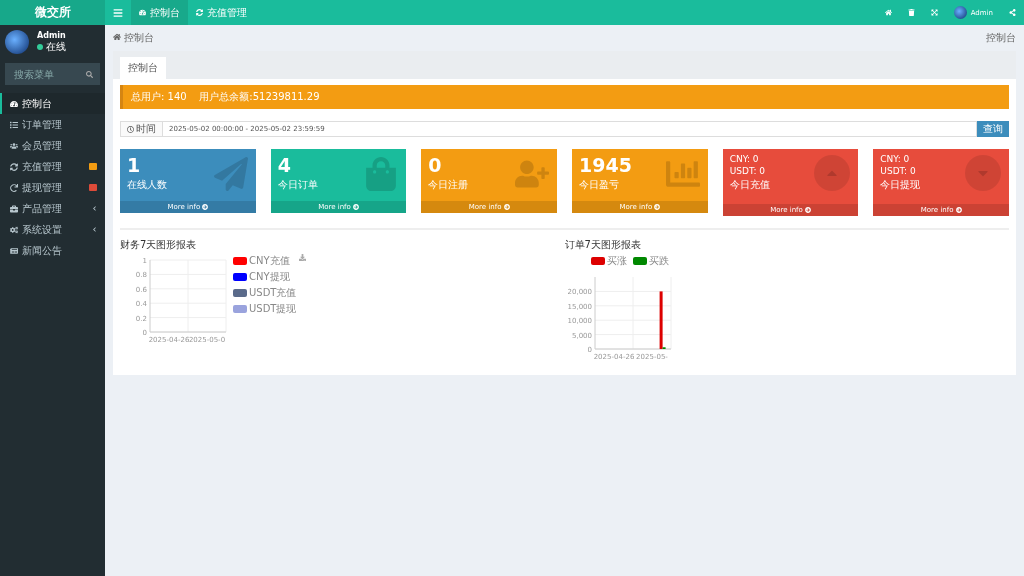  Describe the element at coordinates (381, 174) in the screenshot. I see `shopping-bag-icon` at that location.